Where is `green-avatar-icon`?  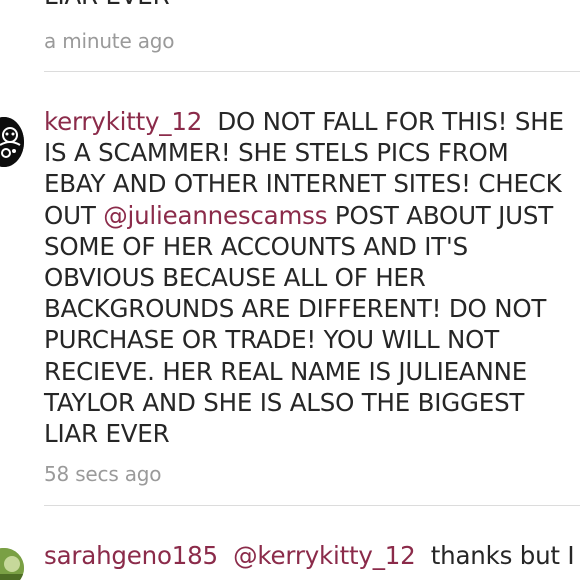 green-avatar-icon is located at coordinates (12, 564).